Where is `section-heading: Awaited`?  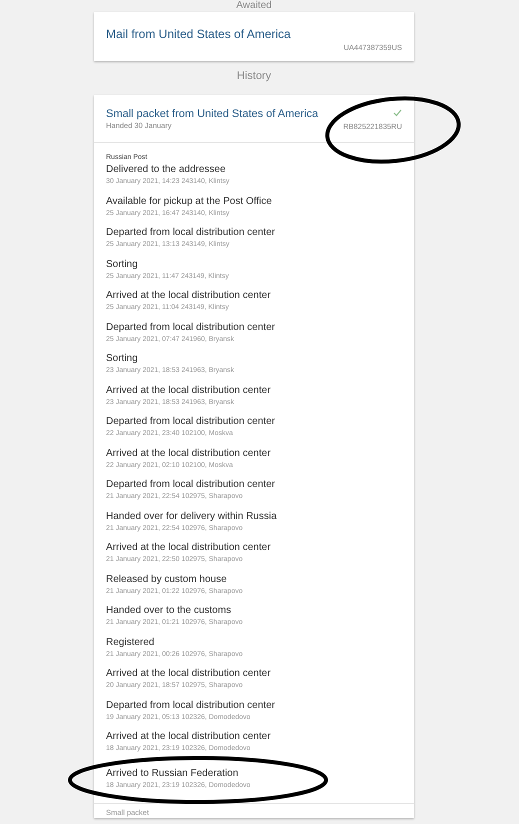 section-heading: Awaited is located at coordinates (254, 5).